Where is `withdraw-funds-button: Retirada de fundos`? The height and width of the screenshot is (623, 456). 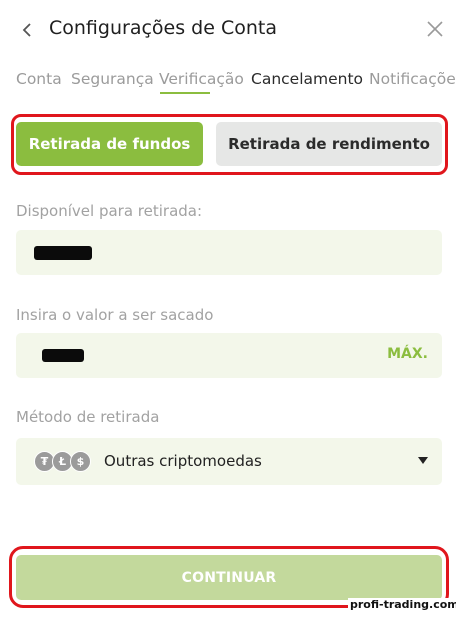 withdraw-funds-button: Retirada de fundos is located at coordinates (109, 144).